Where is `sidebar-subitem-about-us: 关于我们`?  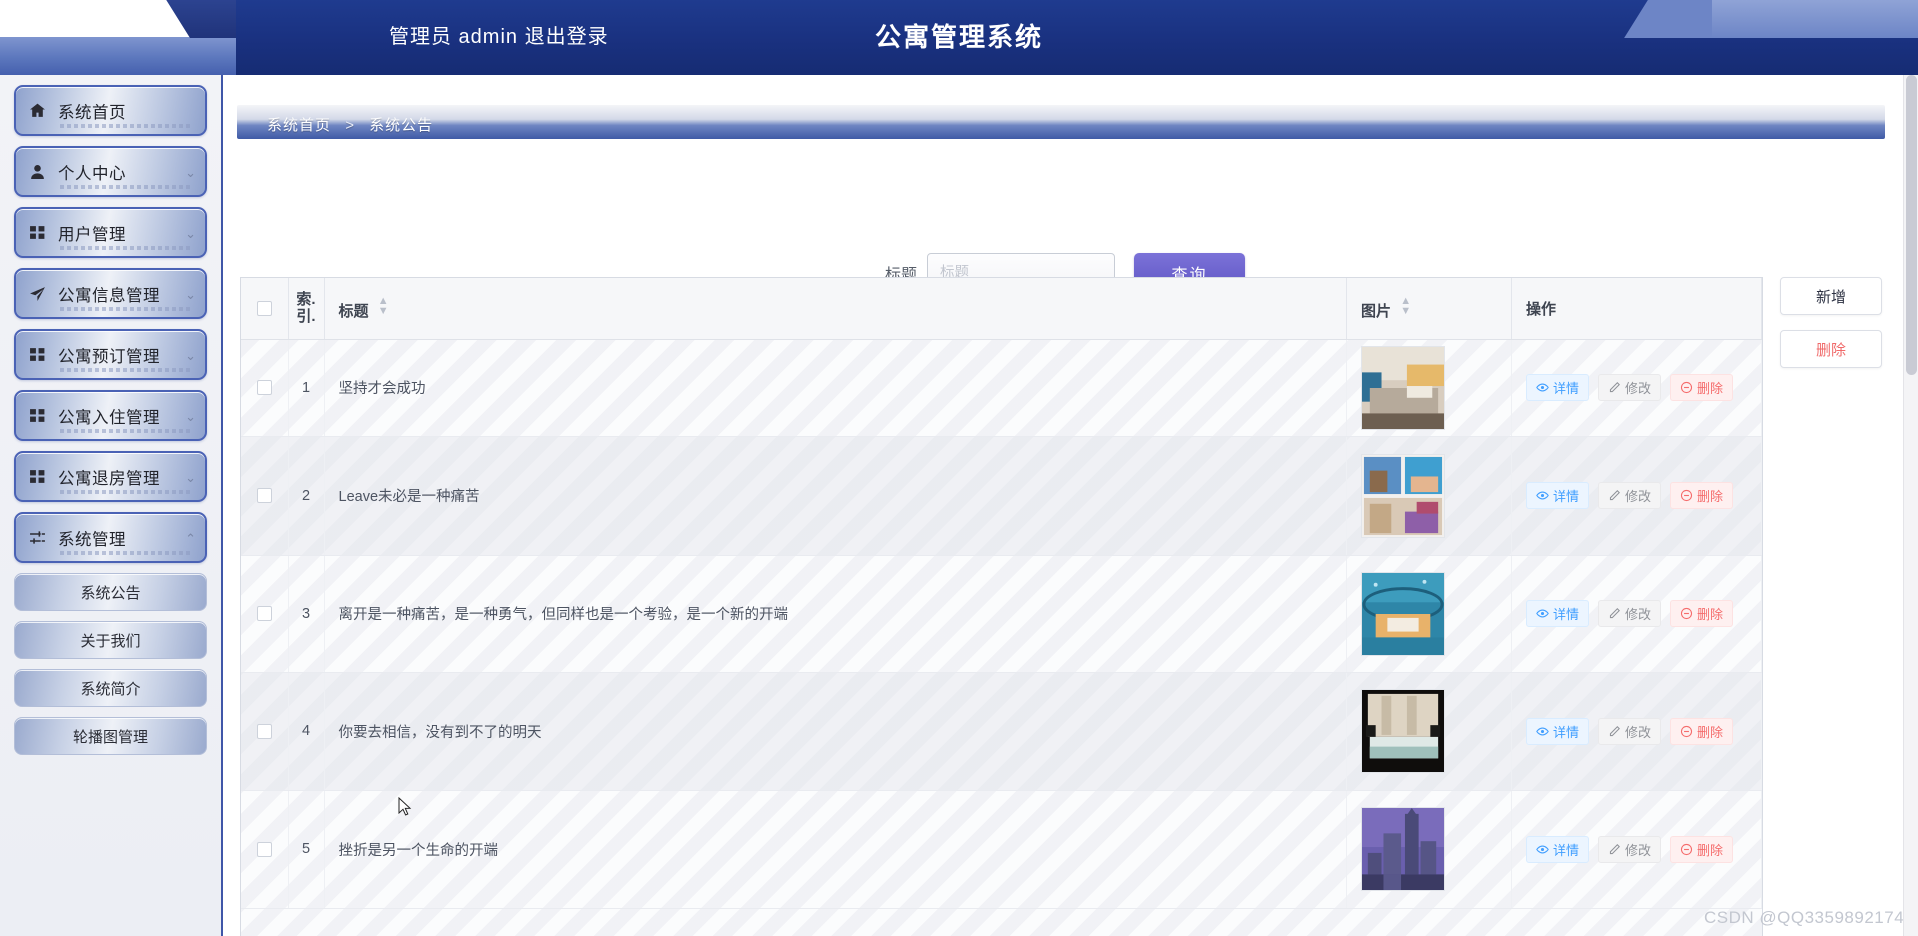 sidebar-subitem-about-us: 关于我们 is located at coordinates (110, 640).